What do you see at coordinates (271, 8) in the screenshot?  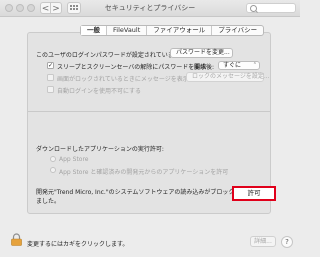 I see `search-field` at bounding box center [271, 8].